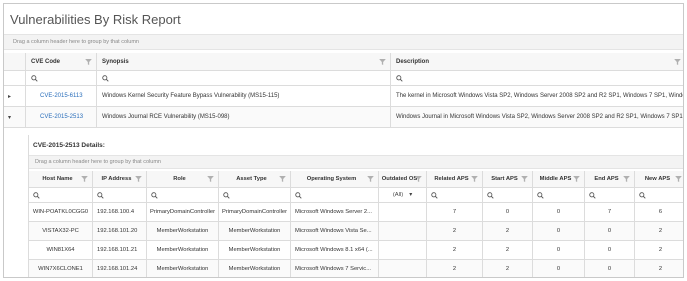 This screenshot has width=687, height=281. I want to click on cve-link: CVE-2015-6113, so click(61, 96).